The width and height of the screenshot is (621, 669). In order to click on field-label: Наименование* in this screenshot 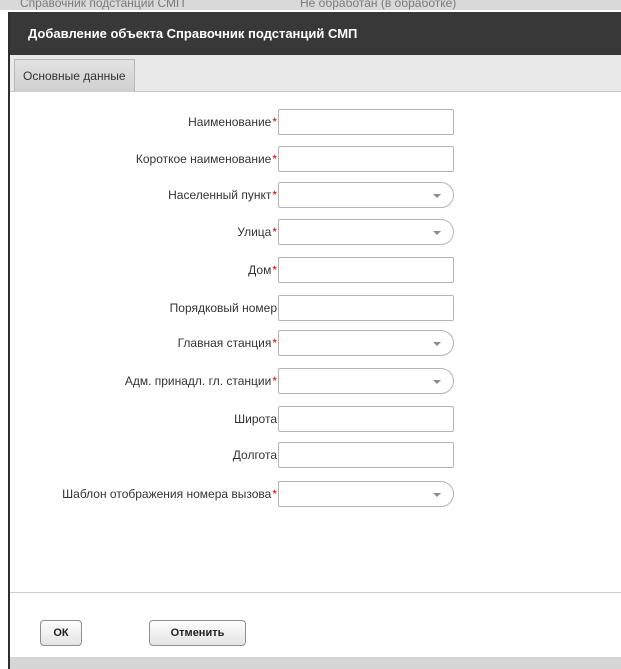, I will do `click(232, 122)`.